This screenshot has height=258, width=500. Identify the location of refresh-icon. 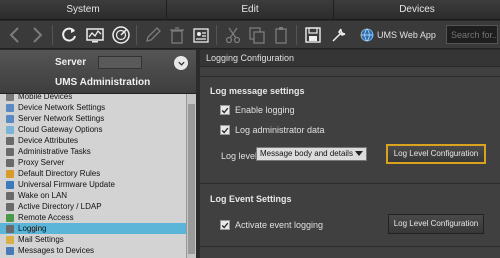
(69, 34).